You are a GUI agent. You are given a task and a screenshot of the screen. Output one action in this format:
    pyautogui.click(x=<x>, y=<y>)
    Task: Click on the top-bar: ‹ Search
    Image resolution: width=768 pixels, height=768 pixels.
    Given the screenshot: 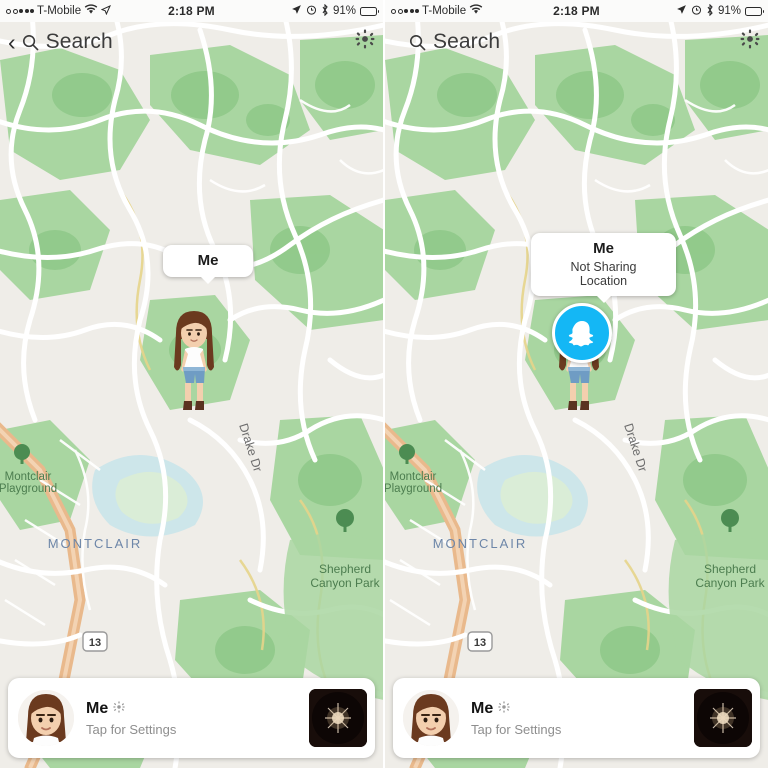 What is the action you would take?
    pyautogui.click(x=191, y=42)
    